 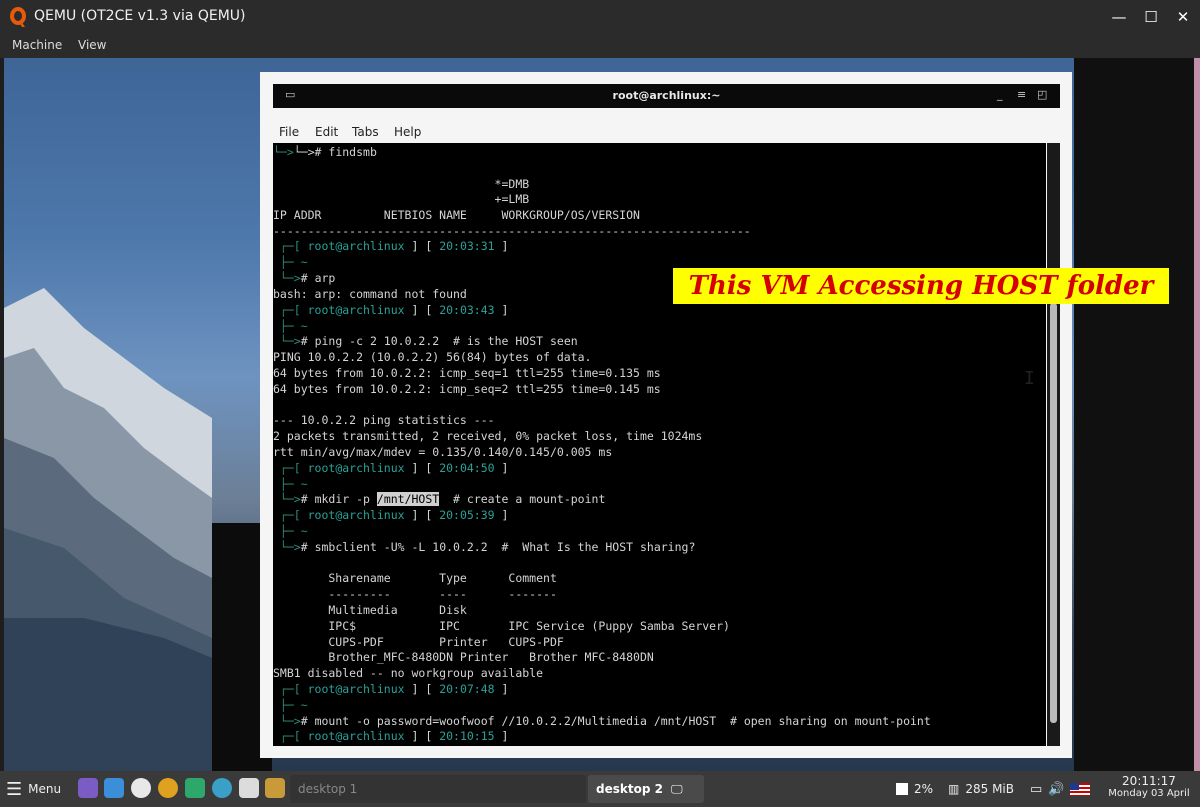 What do you see at coordinates (1053, 513) in the screenshot?
I see `scrollbar-thumb` at bounding box center [1053, 513].